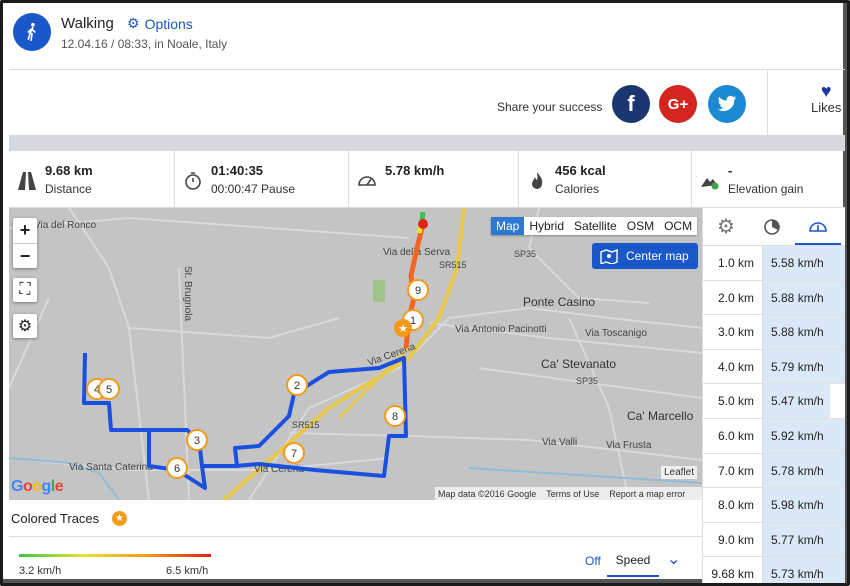 The height and width of the screenshot is (586, 850). What do you see at coordinates (797, 539) in the screenshot?
I see `split-speed-value: 5.77 km/h` at bounding box center [797, 539].